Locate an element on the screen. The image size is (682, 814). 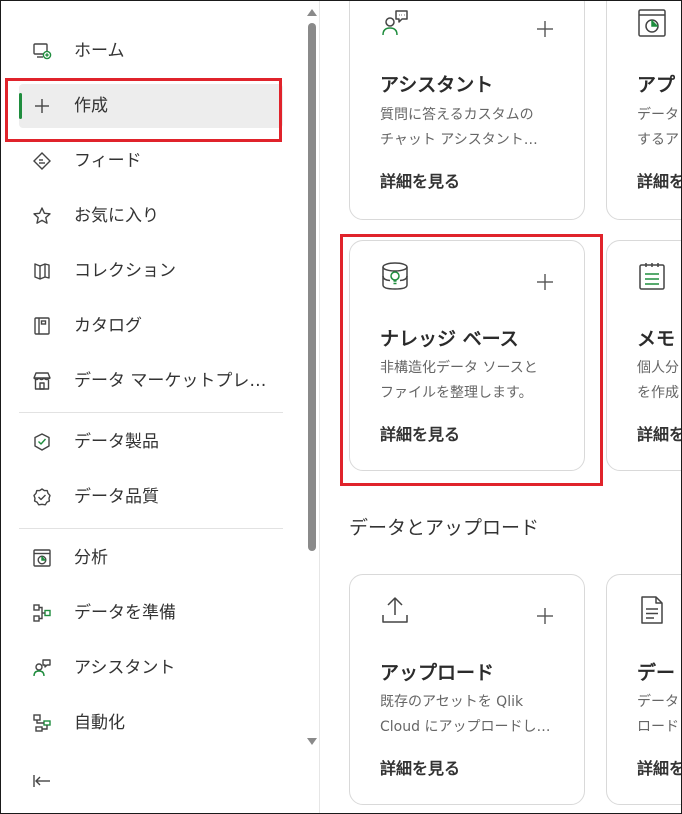
card-knowledge-base: ナレッジ ベース 非構造化データ ソースと ファイルを整理します。 詳細を見る is located at coordinates (467, 355).